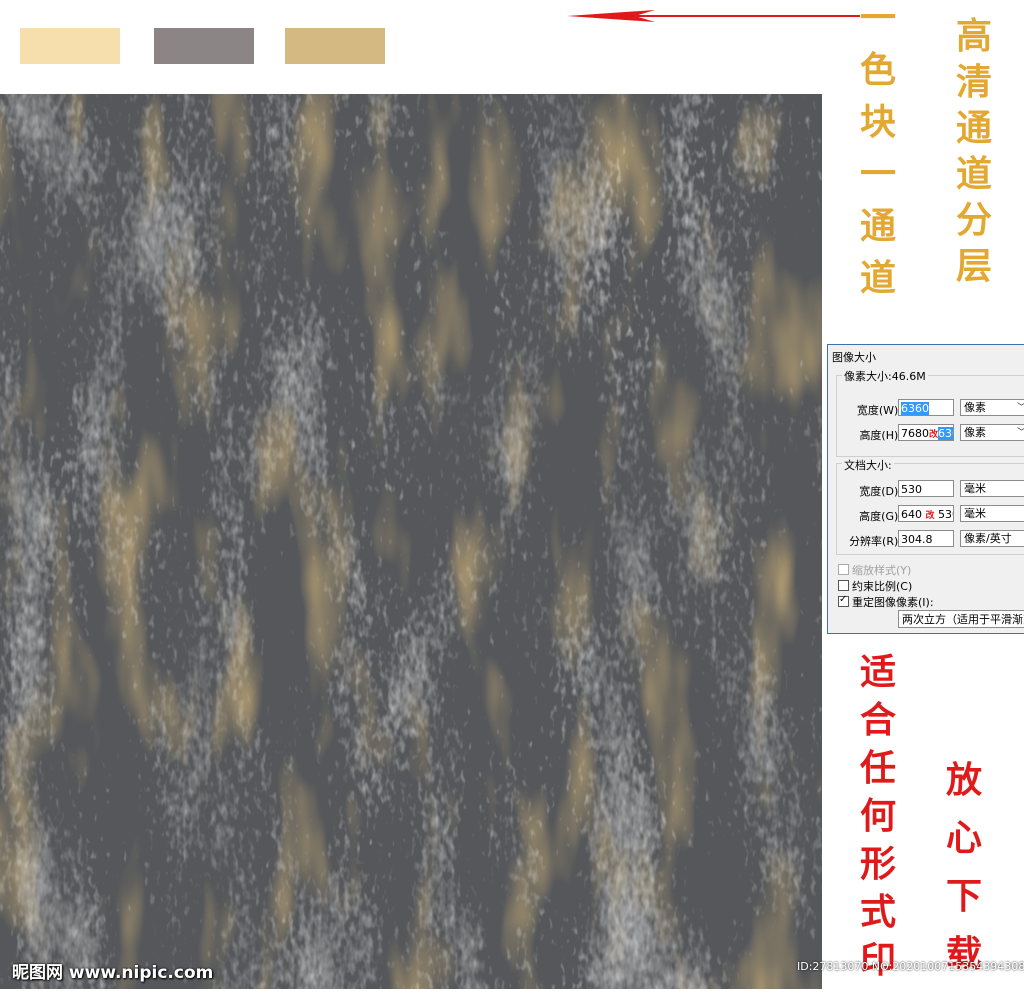 This screenshot has height=994, width=1024. I want to click on annotation-suitable-print: 适合任何形式印, so click(880, 822).